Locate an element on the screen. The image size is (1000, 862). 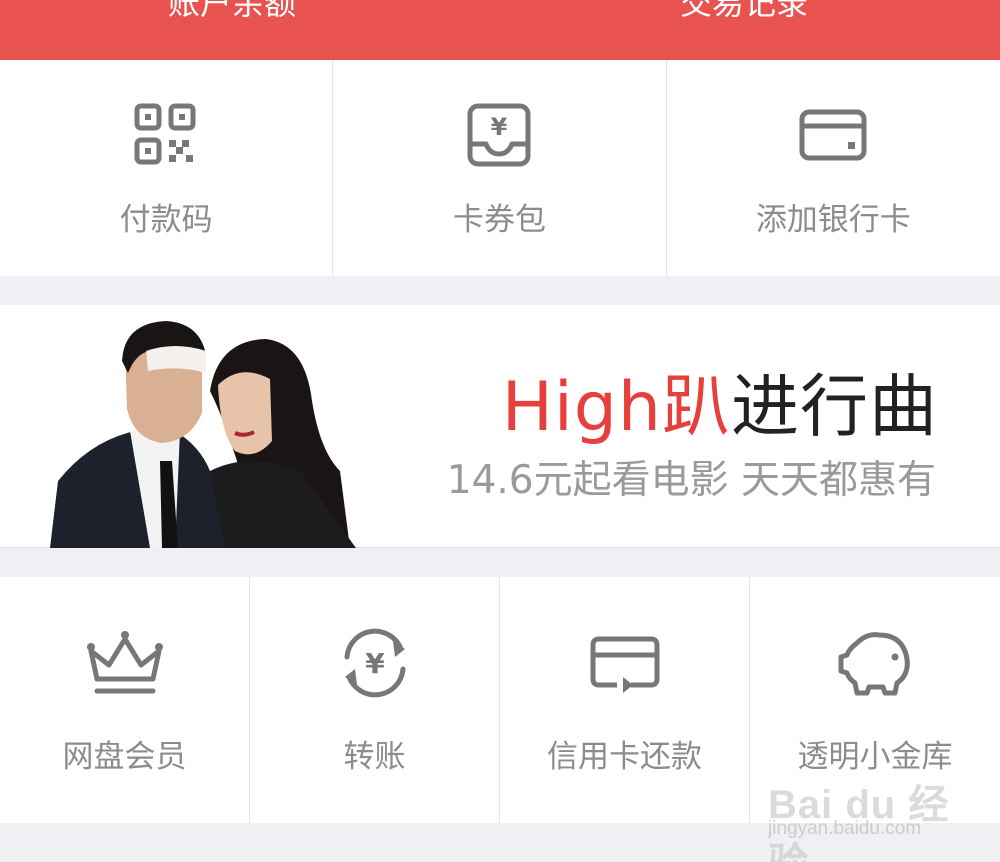
payment-code-button: 付款码 is located at coordinates (167, 168).